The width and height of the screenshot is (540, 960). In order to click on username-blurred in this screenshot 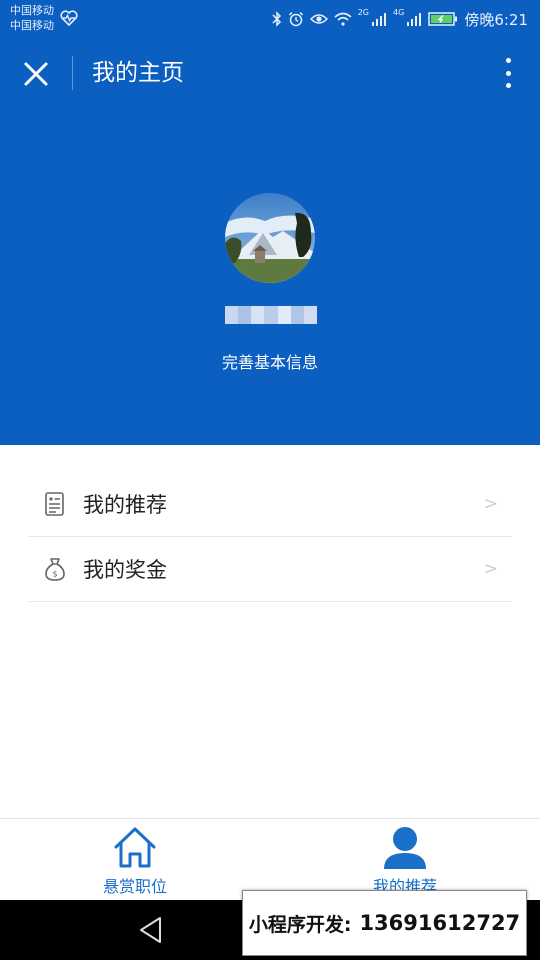, I will do `click(271, 315)`.